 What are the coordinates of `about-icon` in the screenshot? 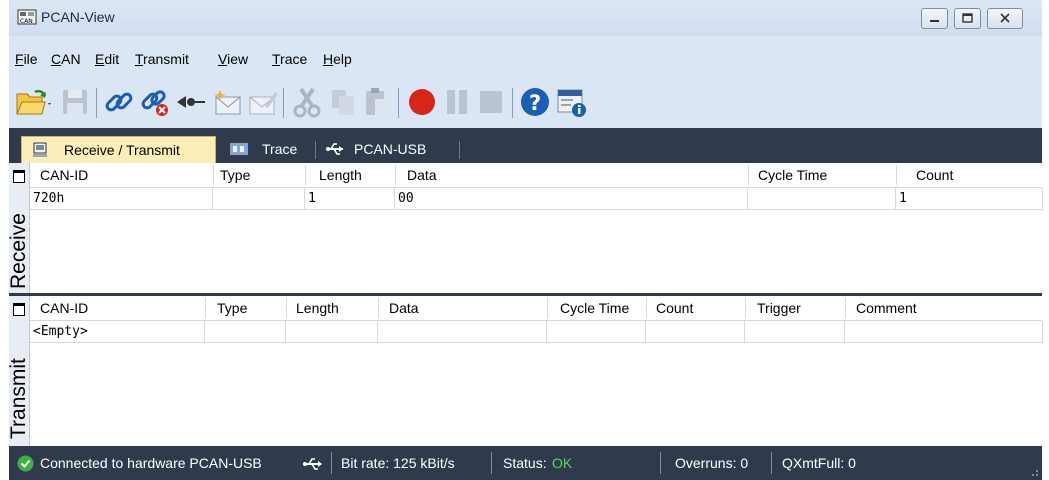 It's located at (571, 102).